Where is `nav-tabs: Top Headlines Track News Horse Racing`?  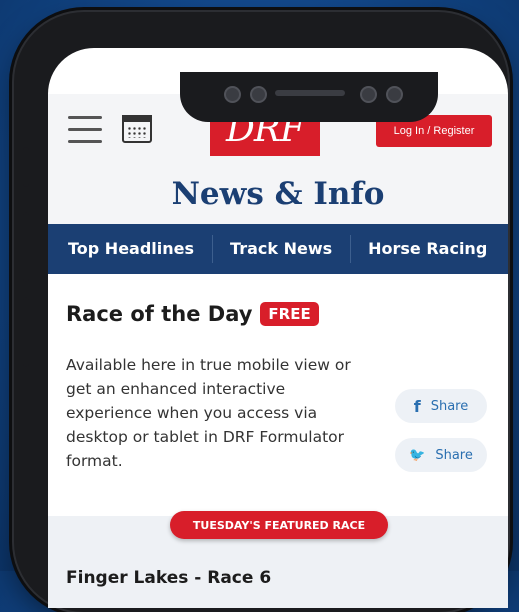
nav-tabs: Top Headlines Track News Horse Racing is located at coordinates (278, 249).